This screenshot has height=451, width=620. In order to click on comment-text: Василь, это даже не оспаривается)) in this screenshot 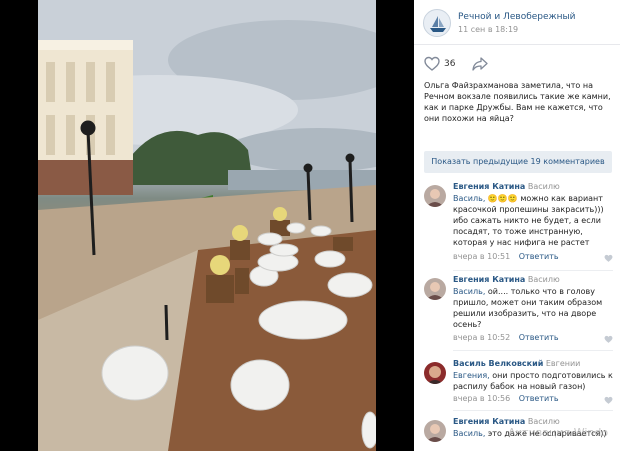, I will do `click(533, 433)`.